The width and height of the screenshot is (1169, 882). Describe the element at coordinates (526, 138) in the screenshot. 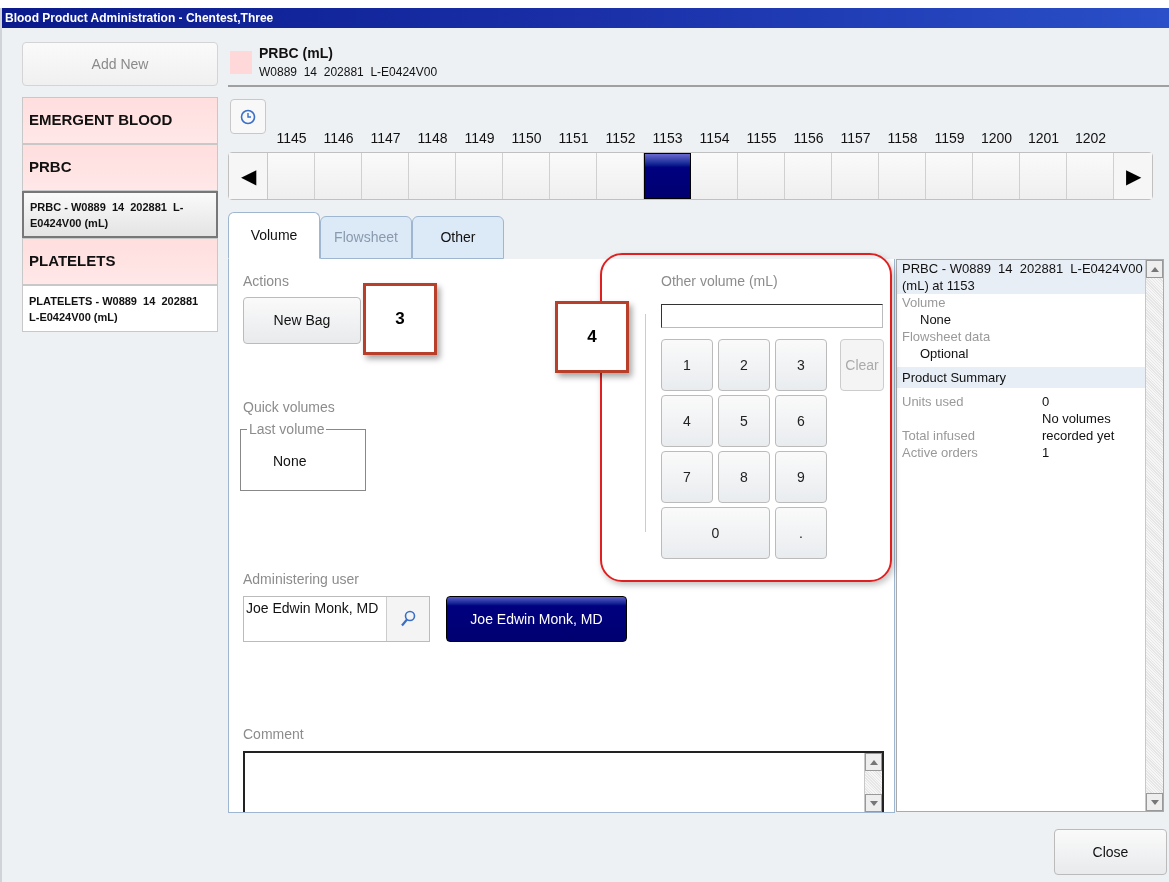

I see `time-label: 1150` at that location.